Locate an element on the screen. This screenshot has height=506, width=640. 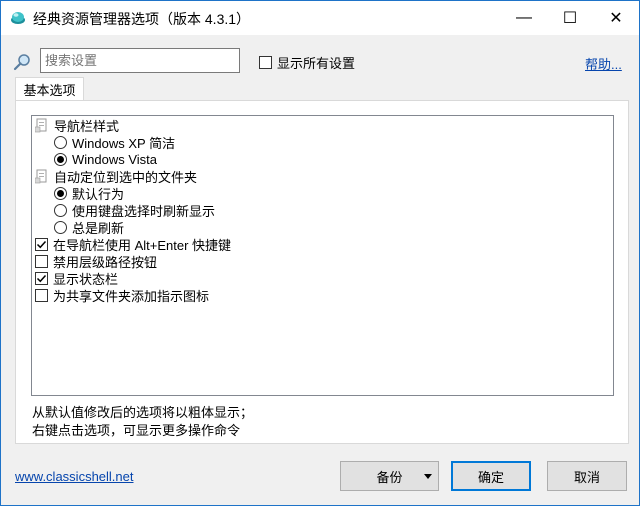
backup-button-label: 备份 is located at coordinates (389, 477).